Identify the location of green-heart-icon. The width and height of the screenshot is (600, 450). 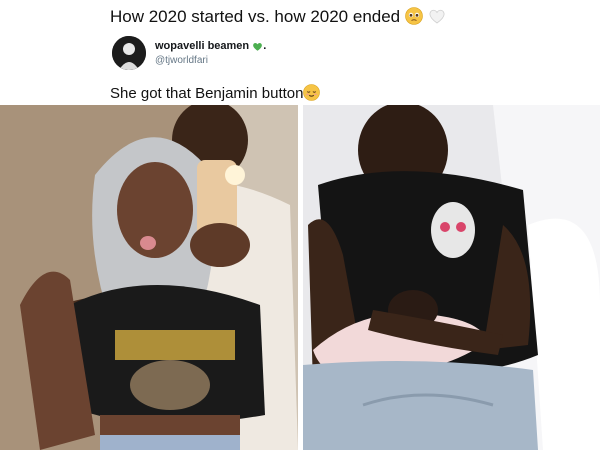
(257, 48).